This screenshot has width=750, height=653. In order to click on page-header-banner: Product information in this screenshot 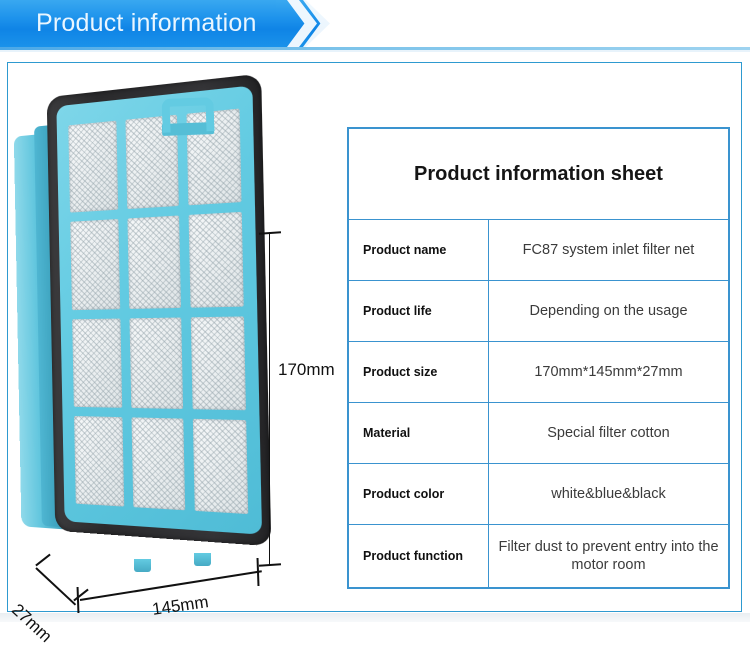, I will do `click(375, 26)`.